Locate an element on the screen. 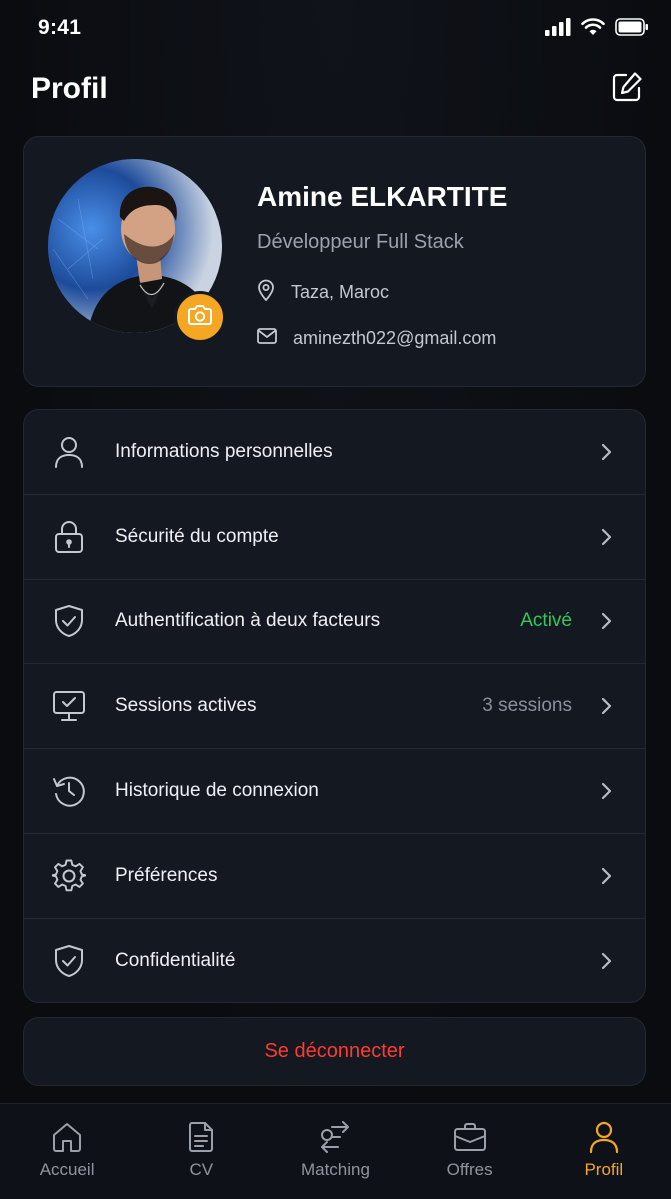 The height and width of the screenshot is (1199, 671). menu-item-login-history: Historique de connexion is located at coordinates (334, 791).